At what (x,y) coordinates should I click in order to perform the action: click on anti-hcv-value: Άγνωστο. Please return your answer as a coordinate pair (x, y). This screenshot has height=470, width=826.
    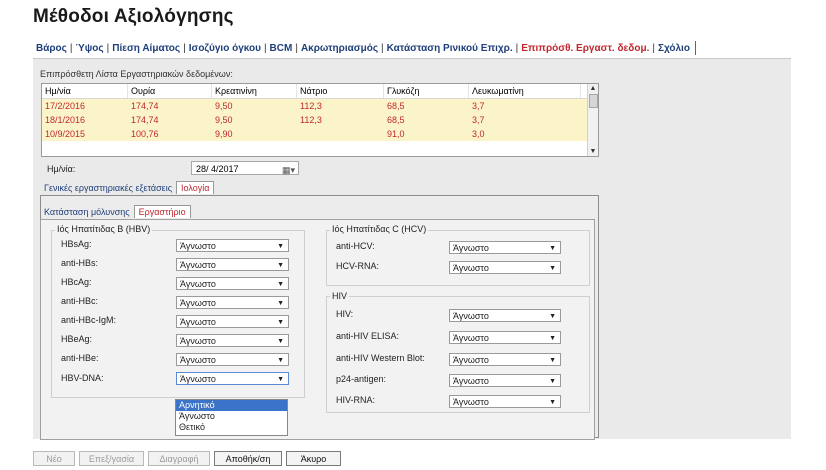
    Looking at the image, I should click on (471, 248).